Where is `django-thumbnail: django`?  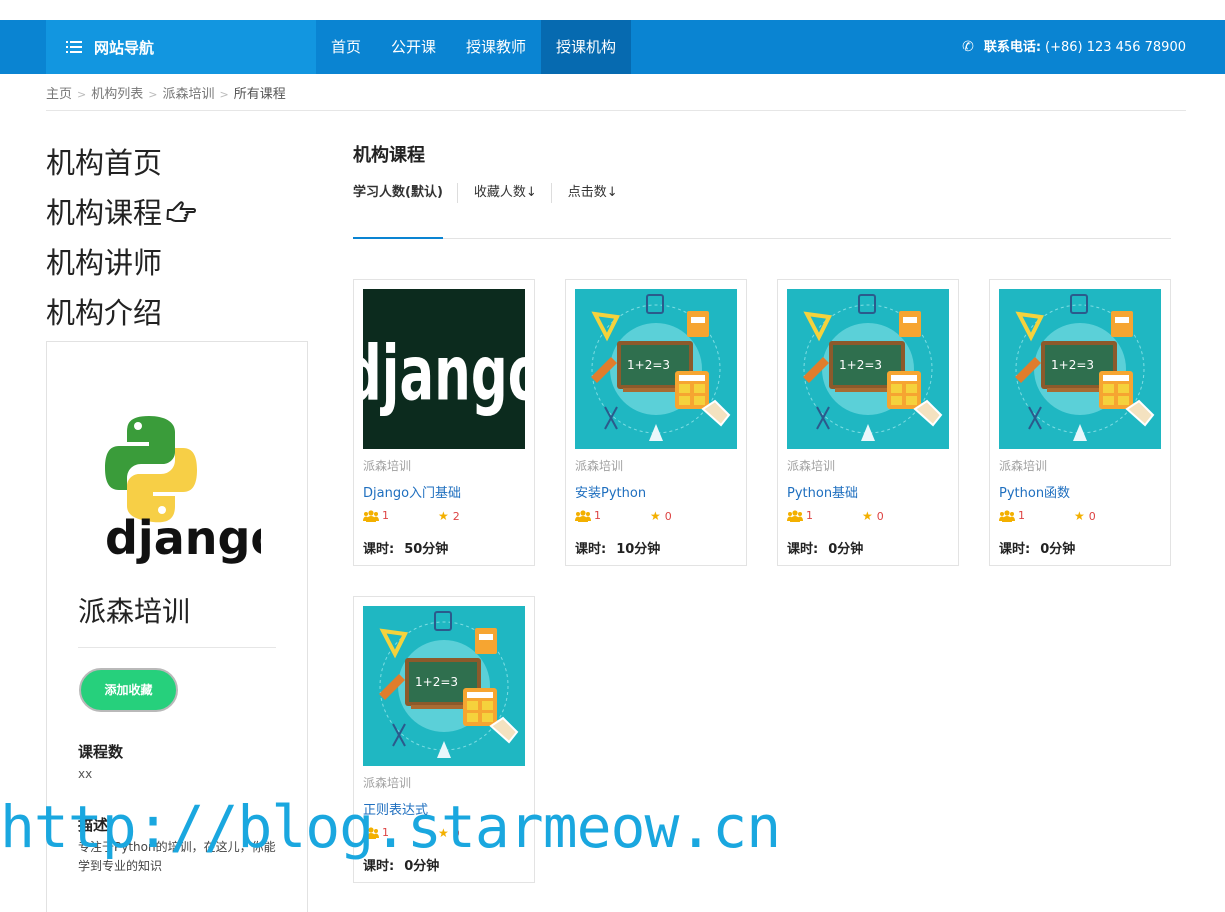
django-thumbnail: django is located at coordinates (444, 369).